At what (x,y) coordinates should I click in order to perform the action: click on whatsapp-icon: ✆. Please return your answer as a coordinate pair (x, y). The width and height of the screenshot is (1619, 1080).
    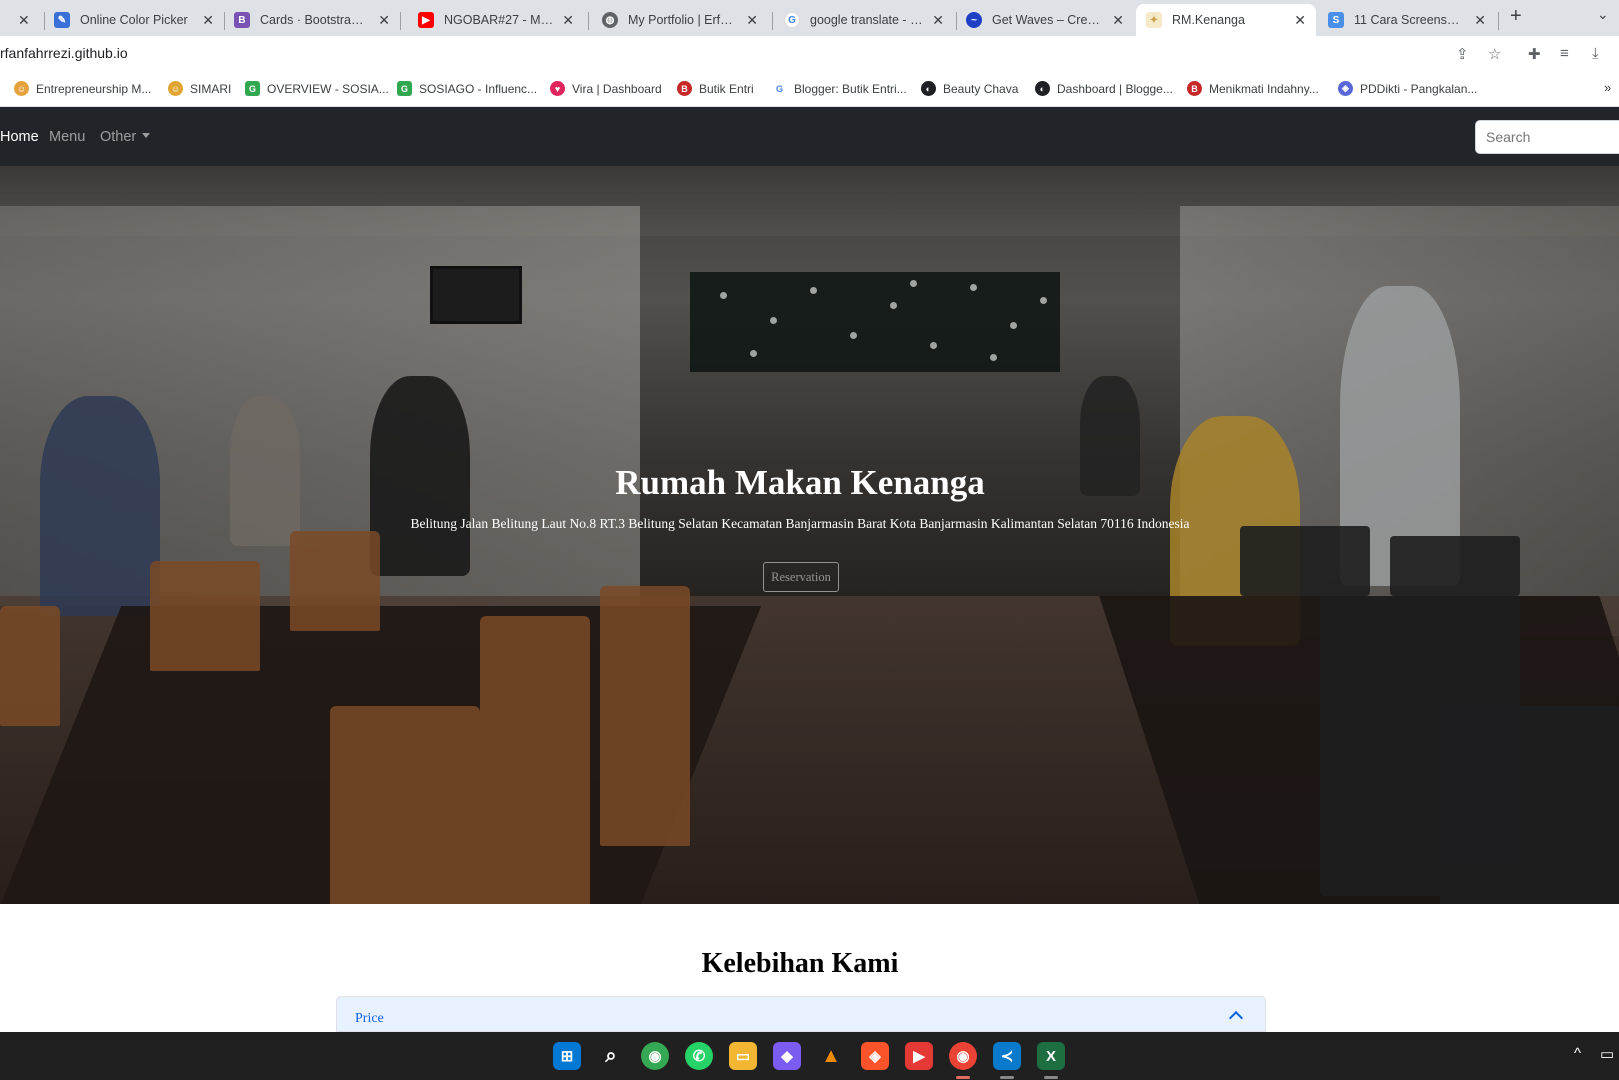
    Looking at the image, I should click on (699, 1056).